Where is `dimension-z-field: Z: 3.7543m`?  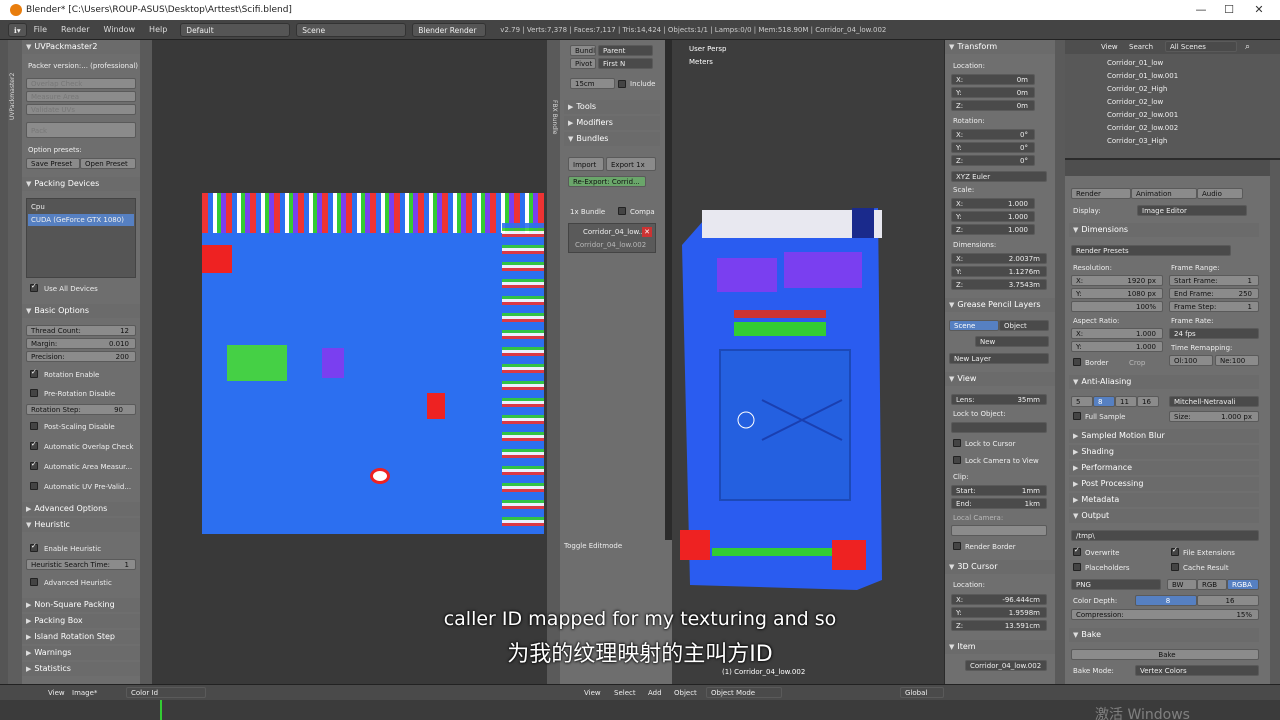 dimension-z-field: Z: 3.7543m is located at coordinates (999, 284).